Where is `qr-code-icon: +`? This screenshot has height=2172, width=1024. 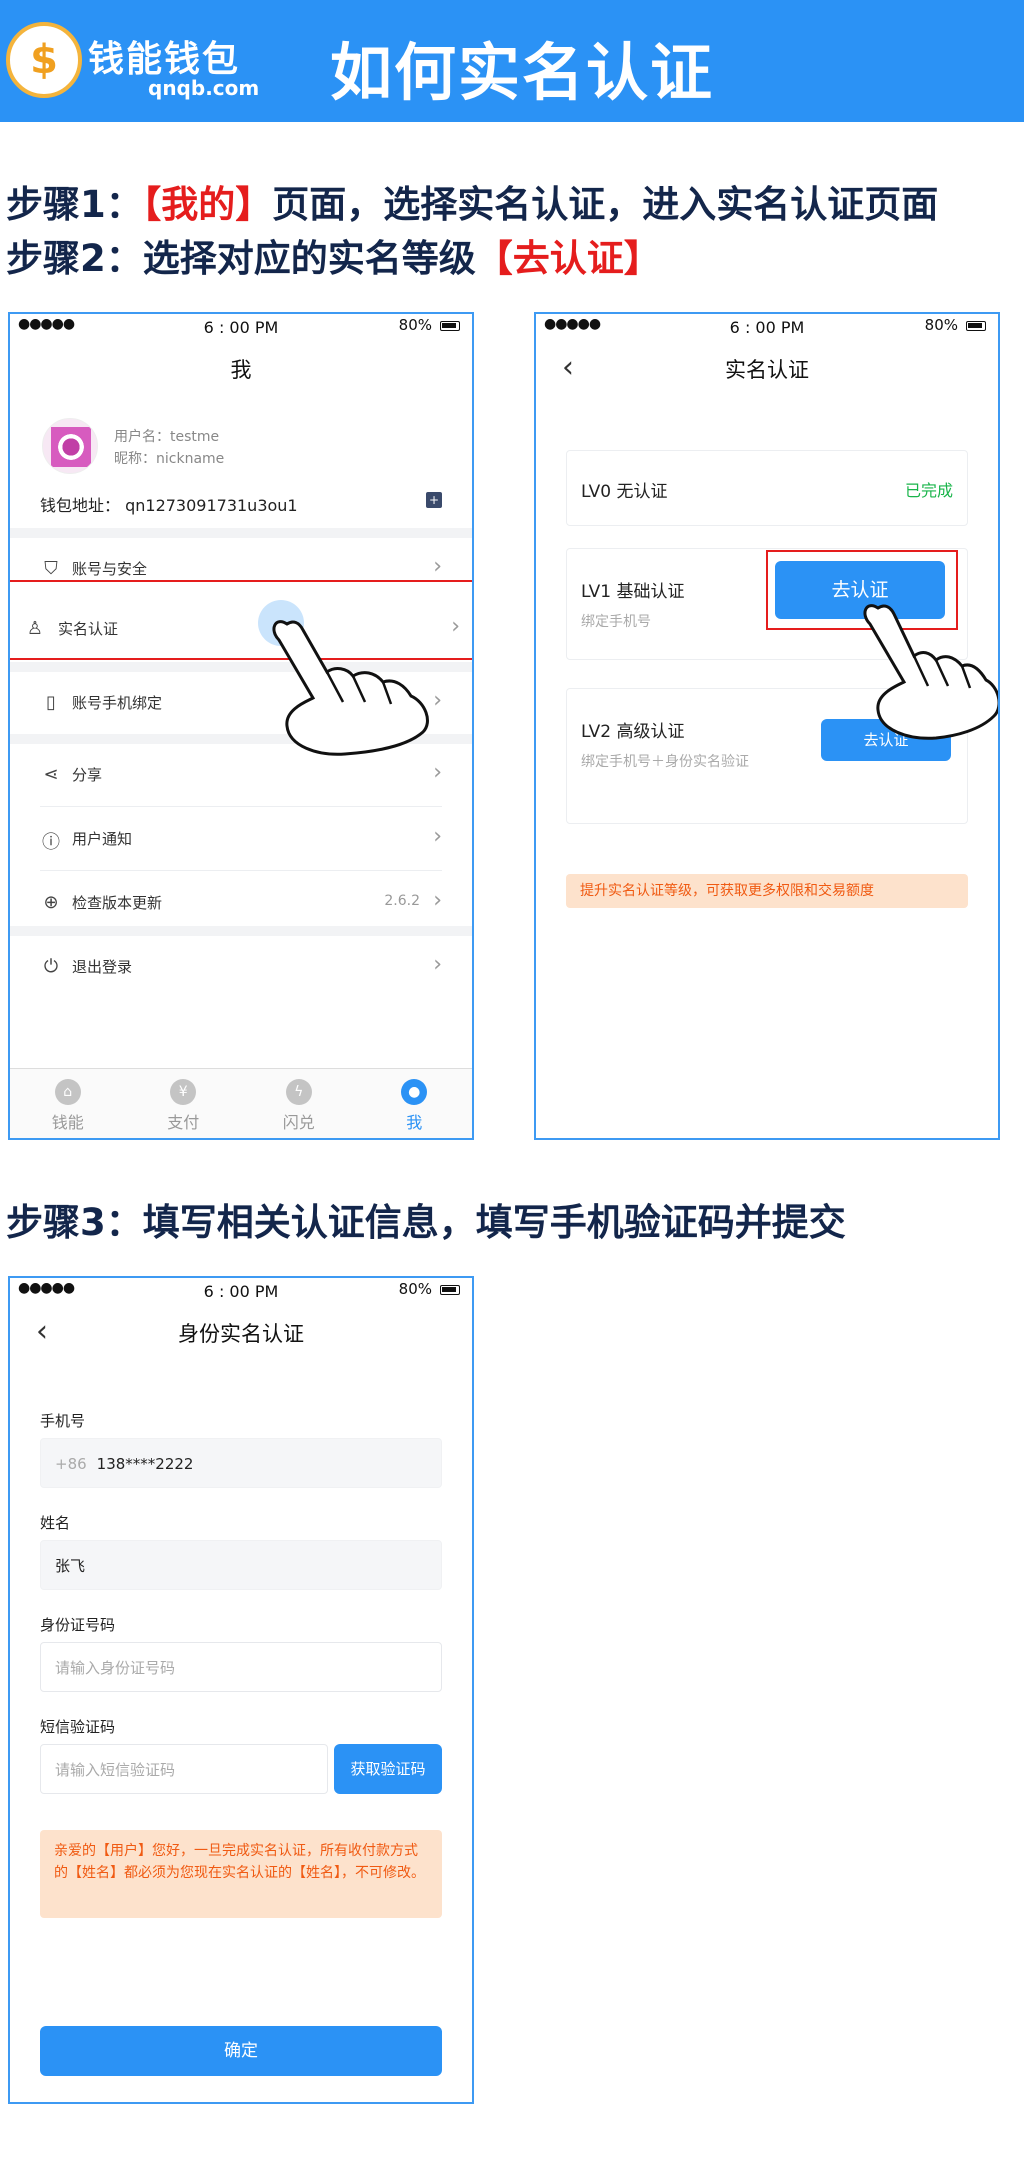
qr-code-icon: + is located at coordinates (434, 500).